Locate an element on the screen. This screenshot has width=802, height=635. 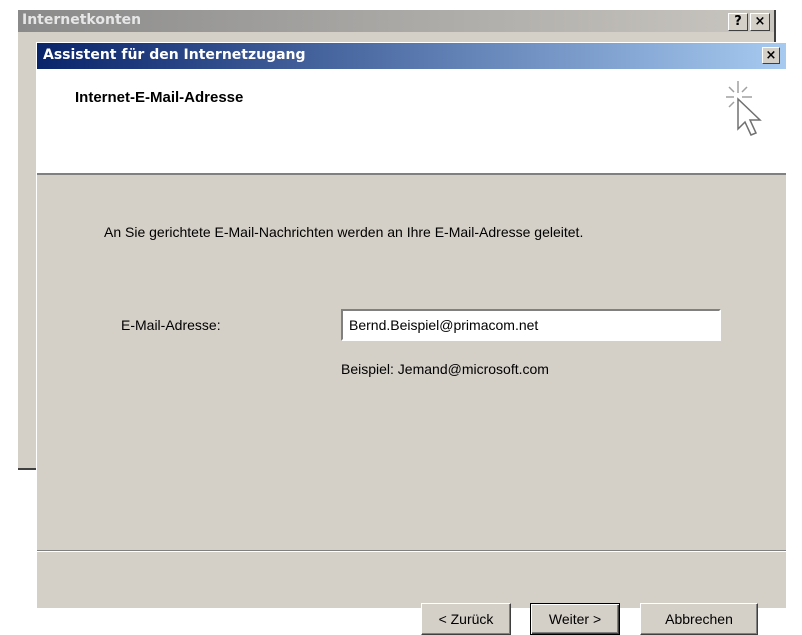
email-label: E-Mail-Adresse: is located at coordinates (171, 325).